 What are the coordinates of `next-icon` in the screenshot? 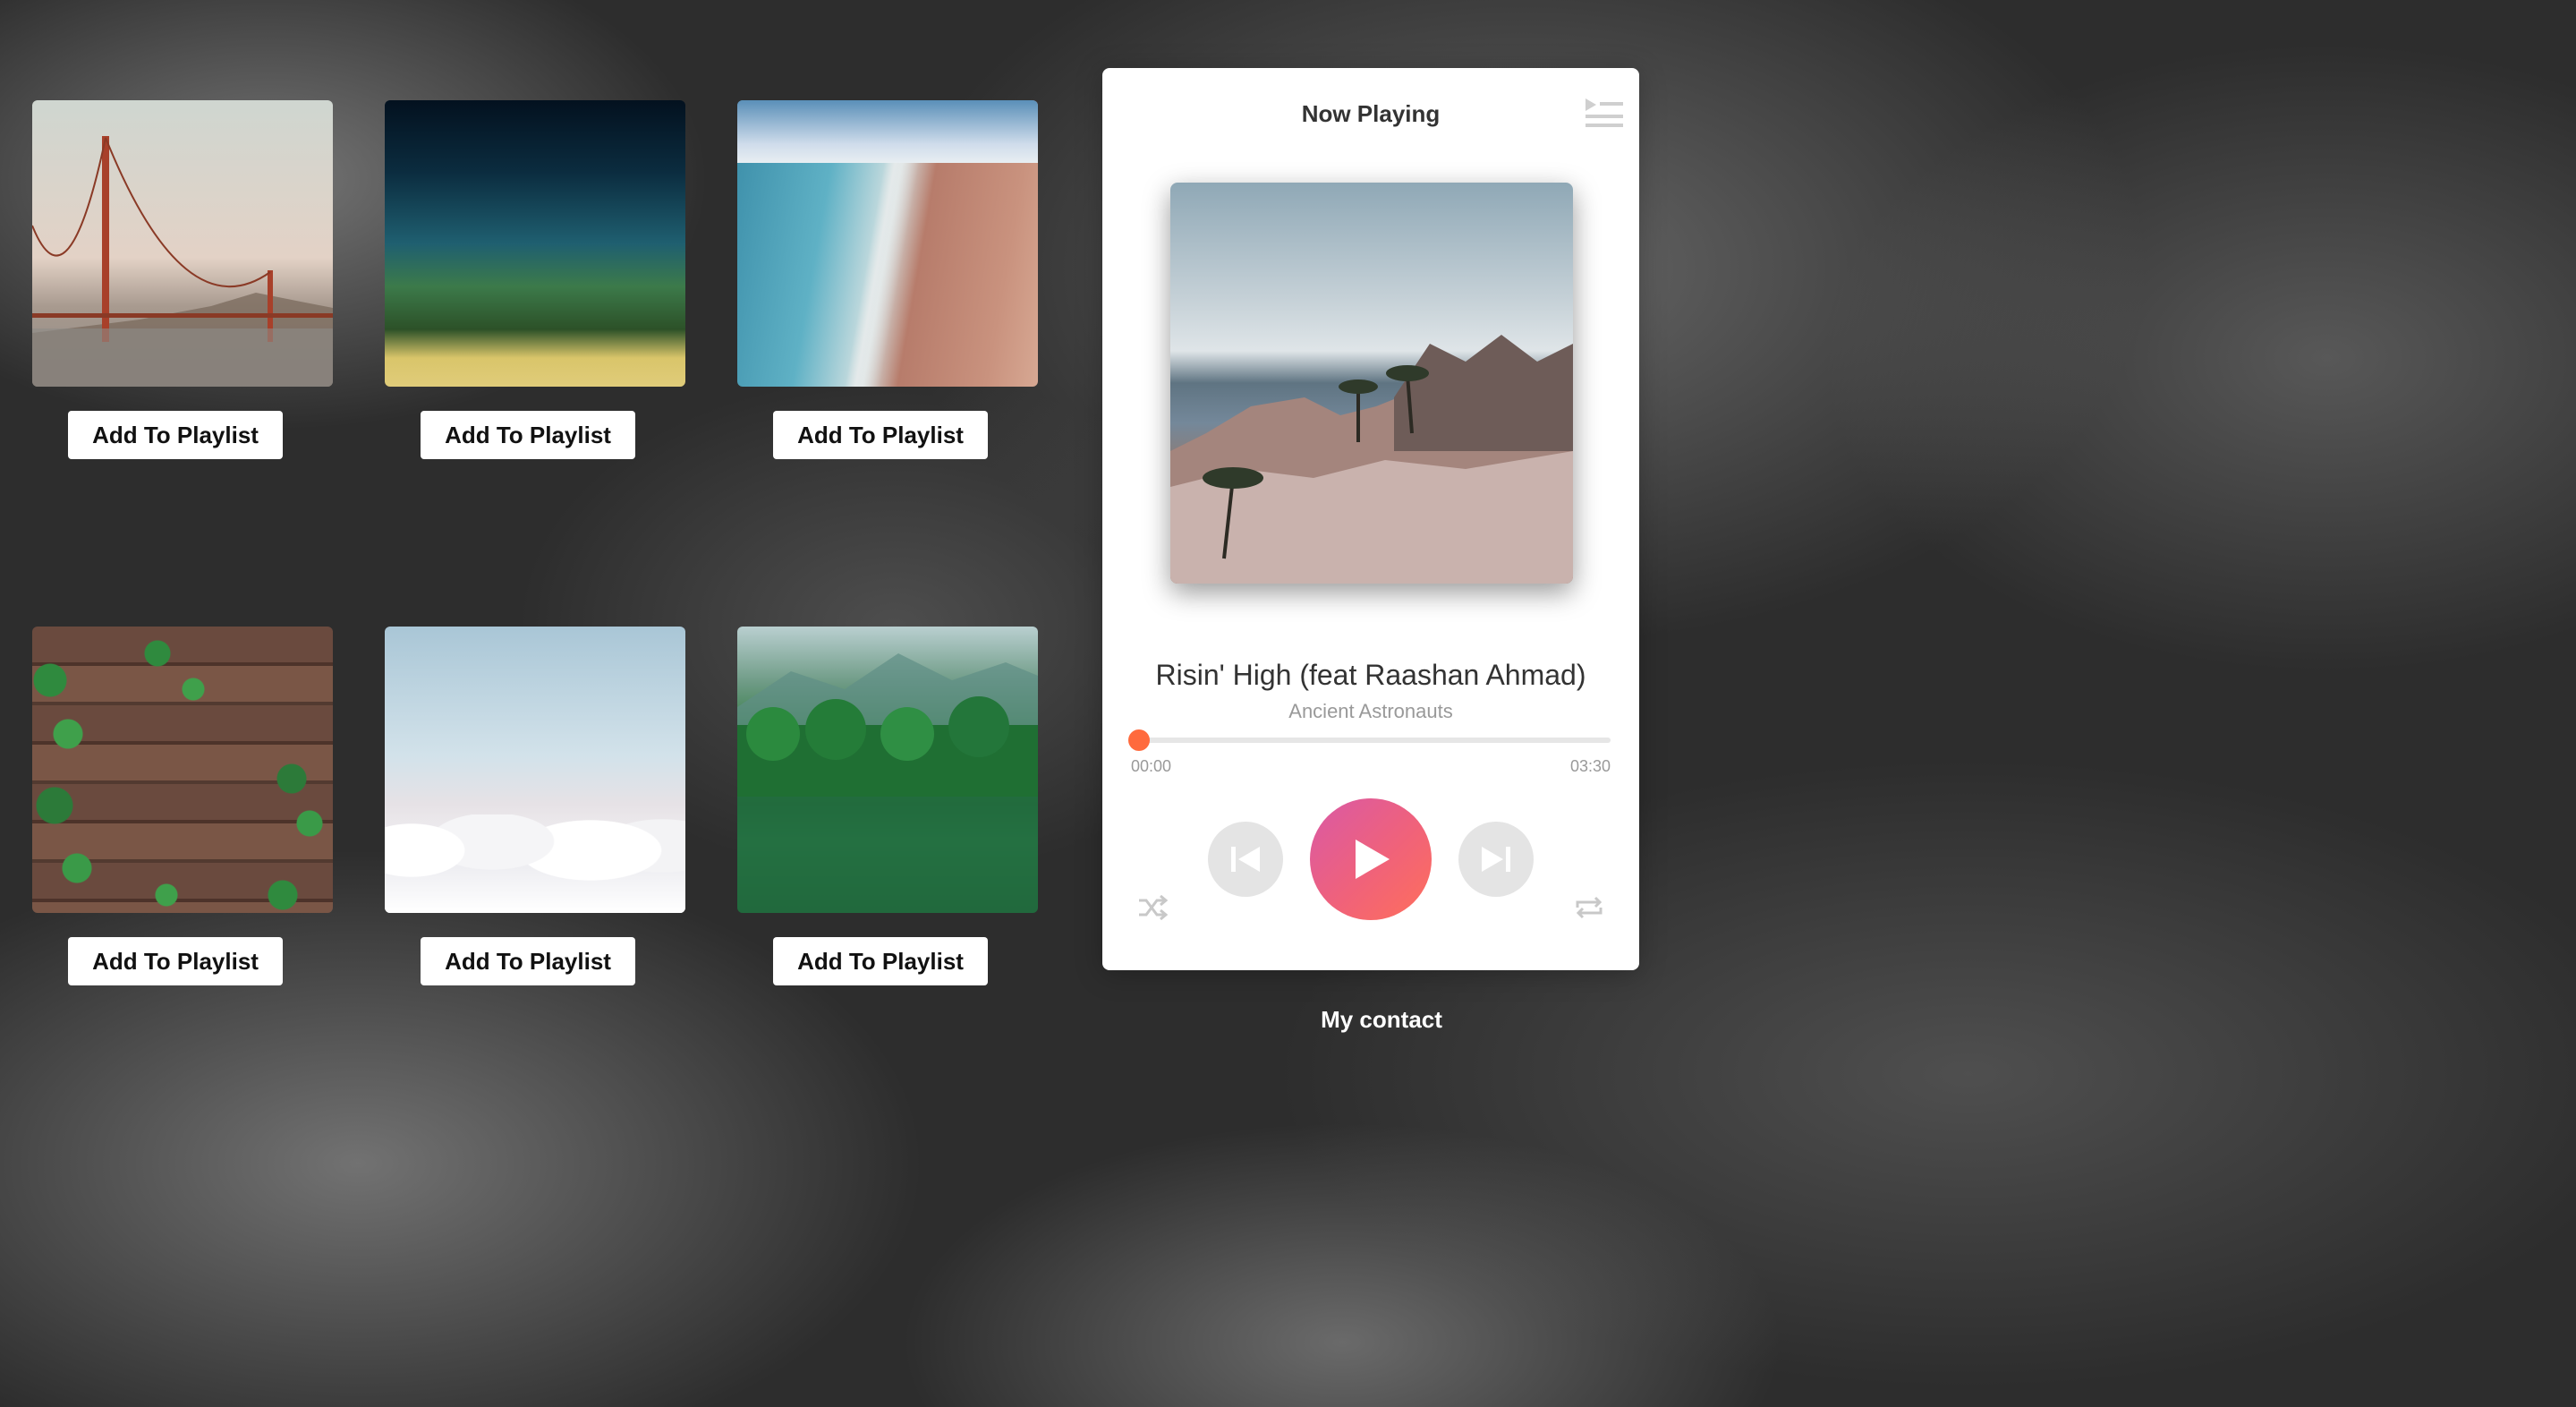 It's located at (1496, 859).